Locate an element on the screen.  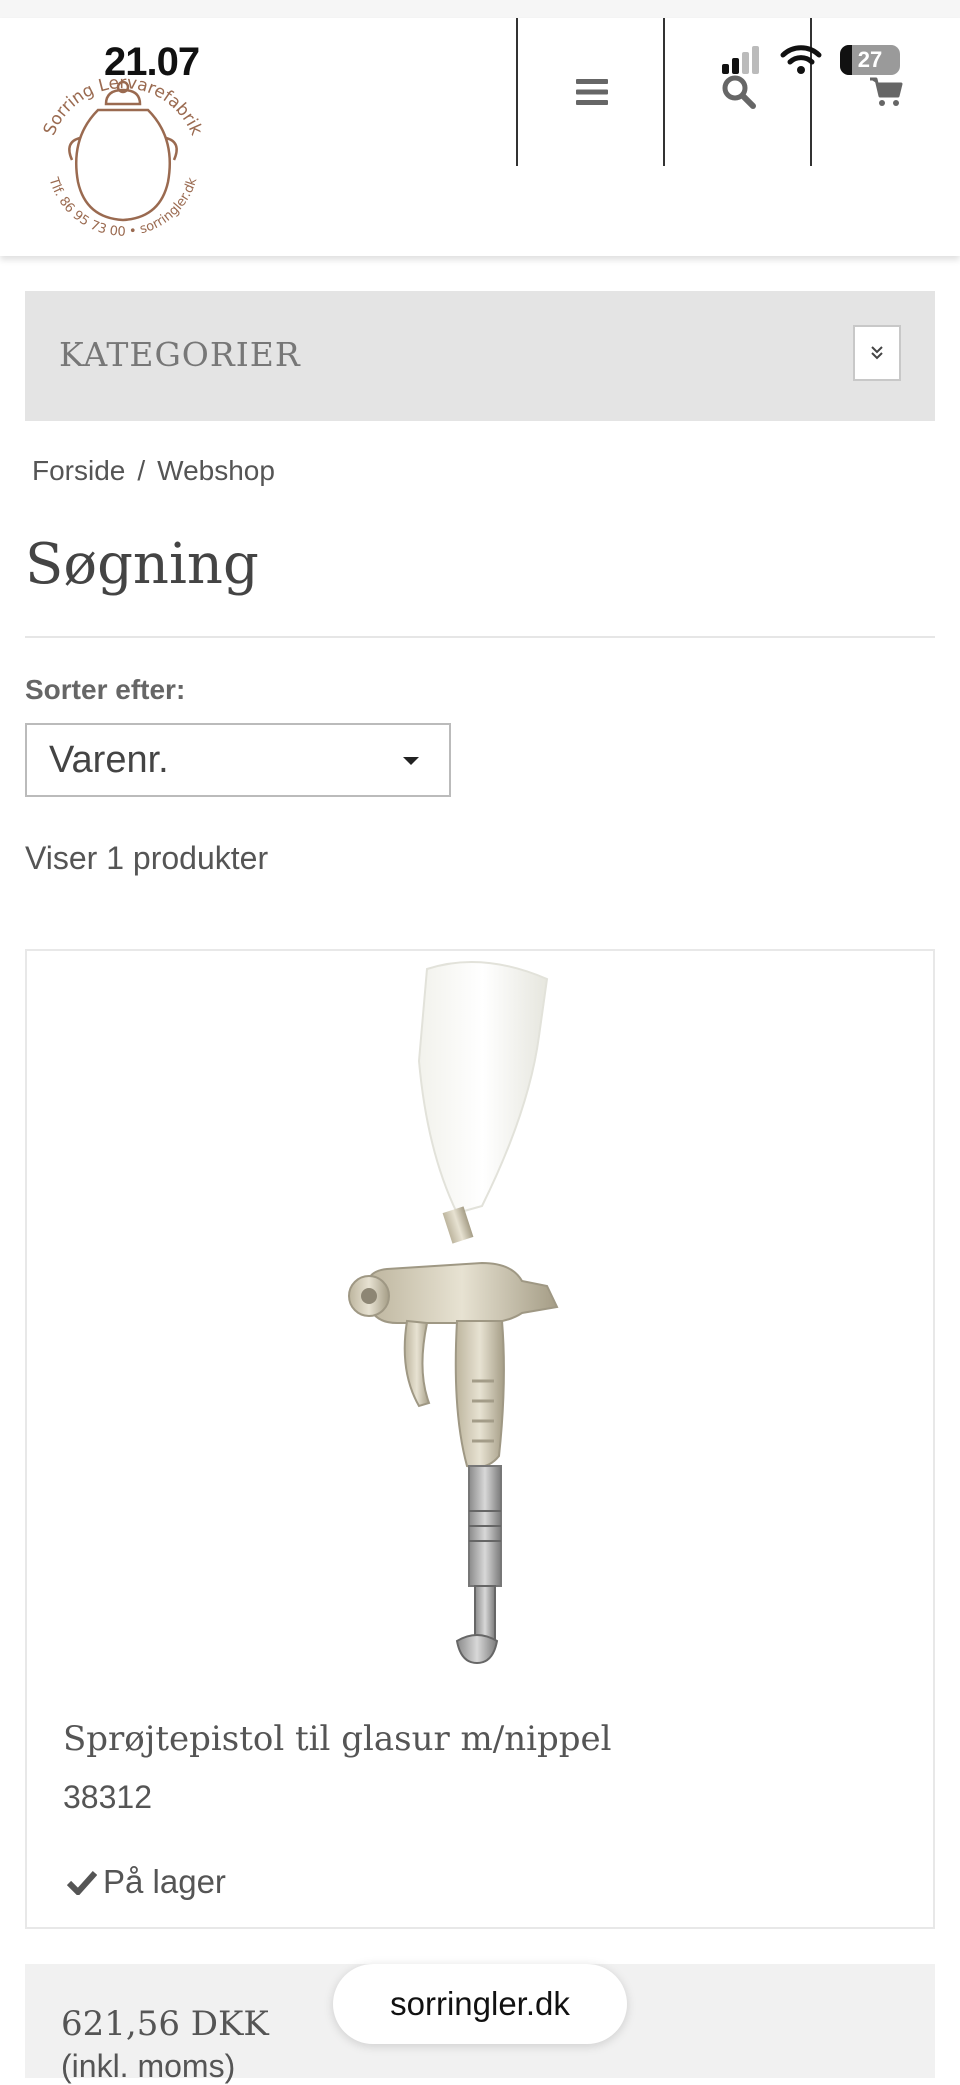
page-title: Søgning is located at coordinates (142, 564).